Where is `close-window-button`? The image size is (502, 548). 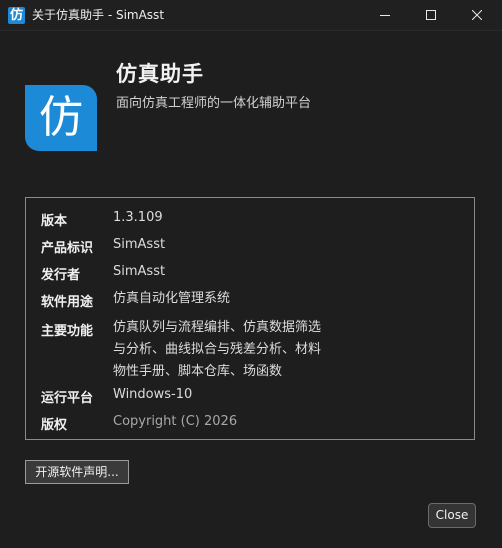 close-window-button is located at coordinates (477, 15).